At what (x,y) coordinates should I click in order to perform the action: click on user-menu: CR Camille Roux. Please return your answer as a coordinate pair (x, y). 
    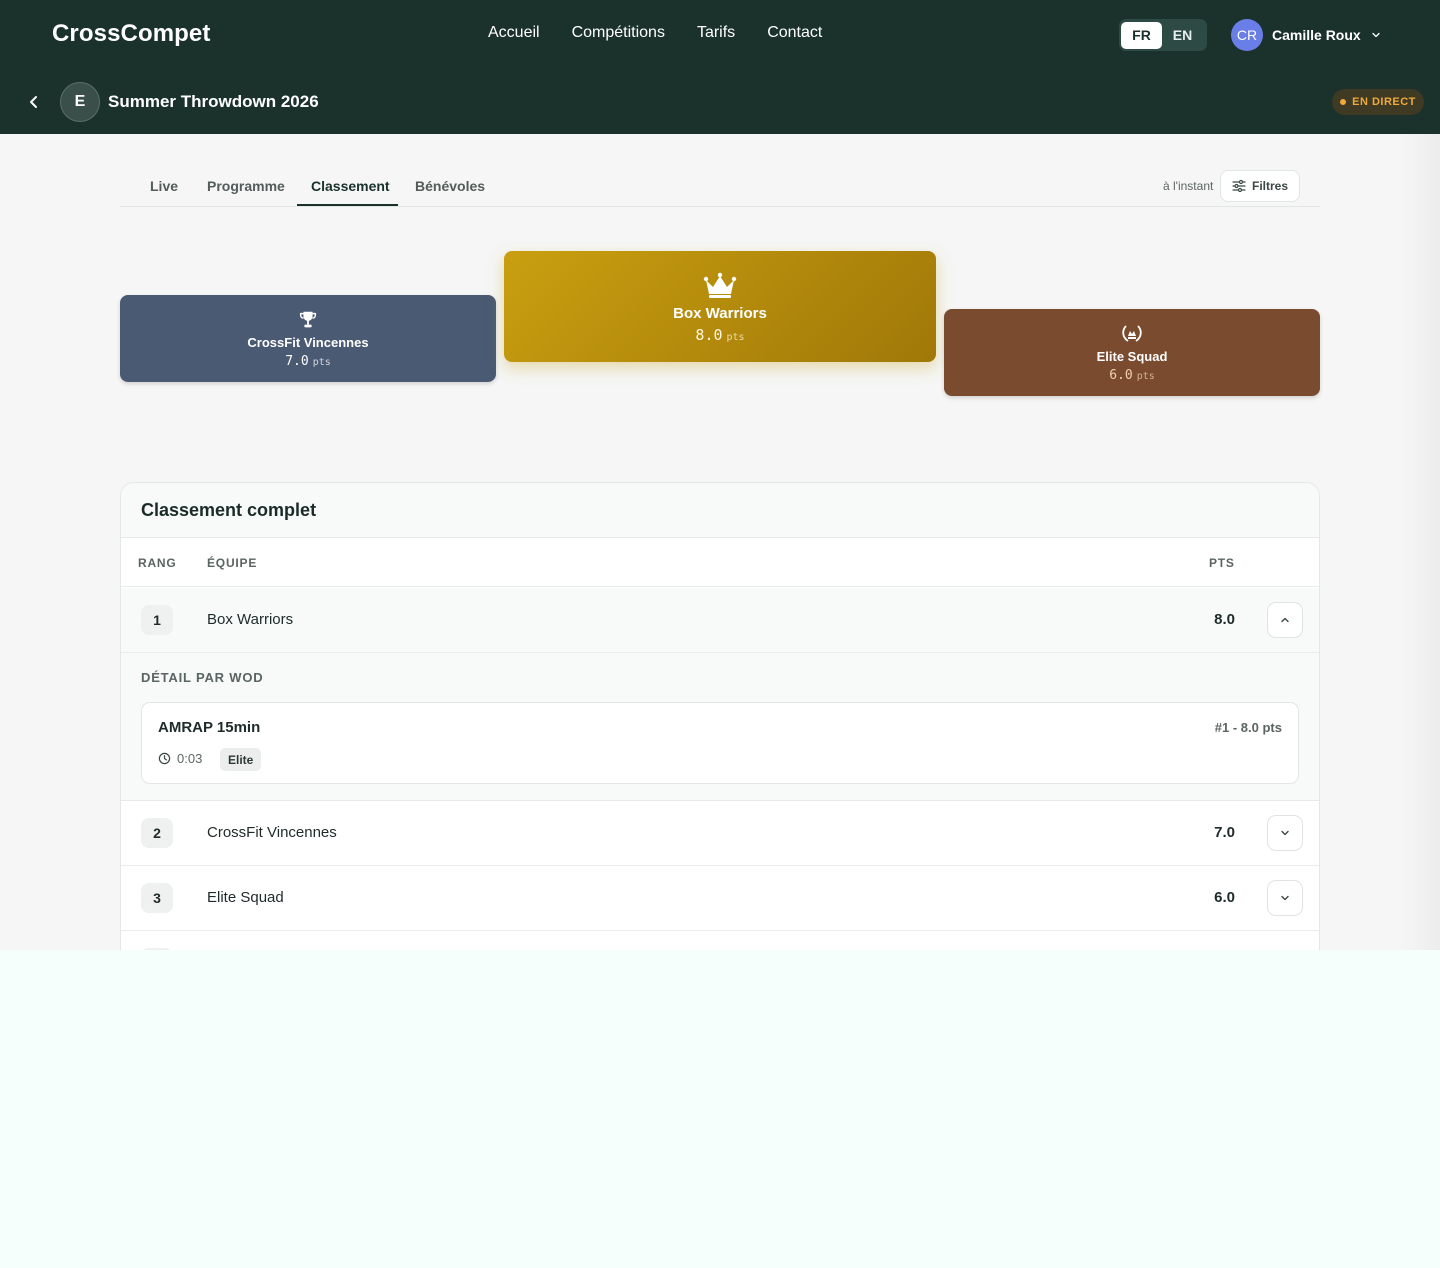
    Looking at the image, I should click on (1306, 35).